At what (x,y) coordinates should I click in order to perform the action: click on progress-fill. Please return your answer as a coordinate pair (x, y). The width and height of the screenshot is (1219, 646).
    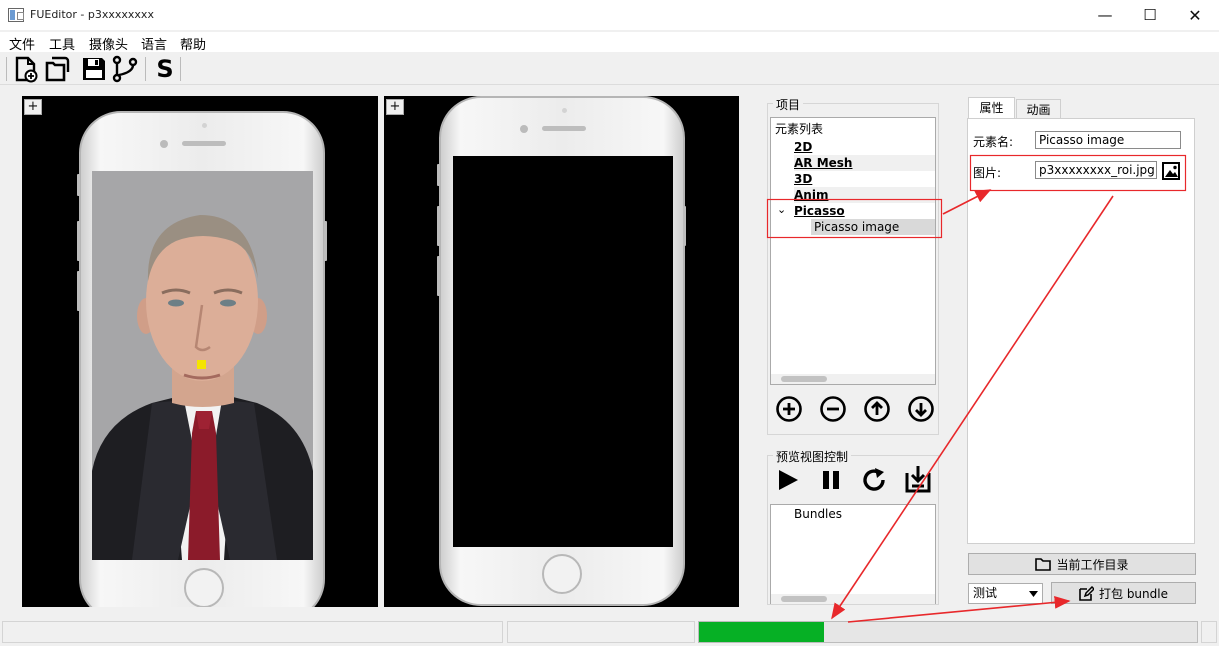
    Looking at the image, I should click on (761, 632).